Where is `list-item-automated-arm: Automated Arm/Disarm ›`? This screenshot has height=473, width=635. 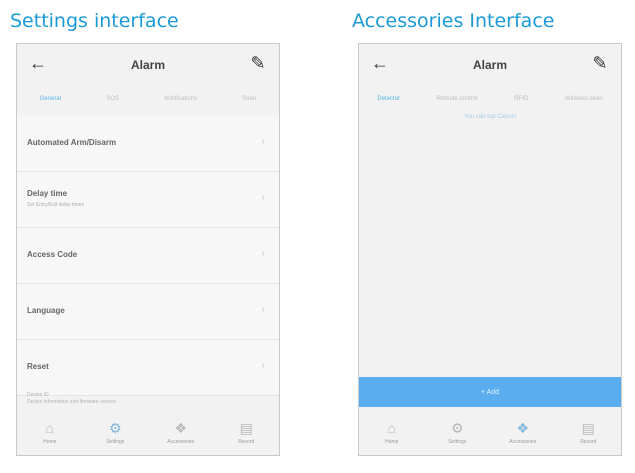
list-item-automated-arm: Automated Arm/Disarm › is located at coordinates (148, 144).